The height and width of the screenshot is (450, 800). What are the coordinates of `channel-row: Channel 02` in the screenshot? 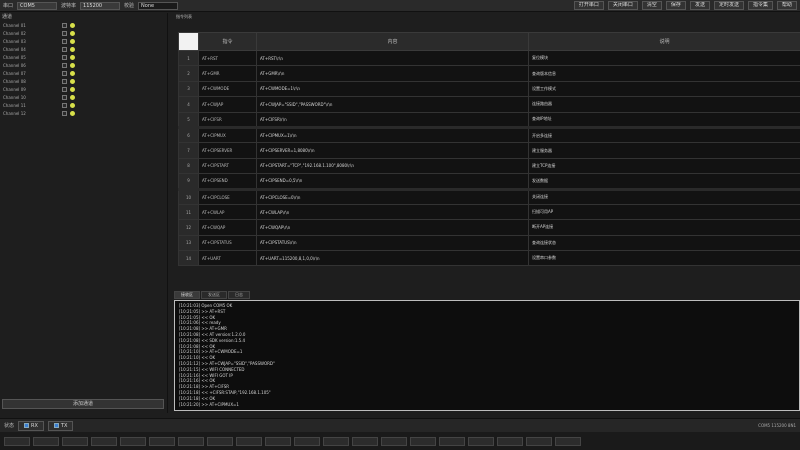 It's located at (83, 33).